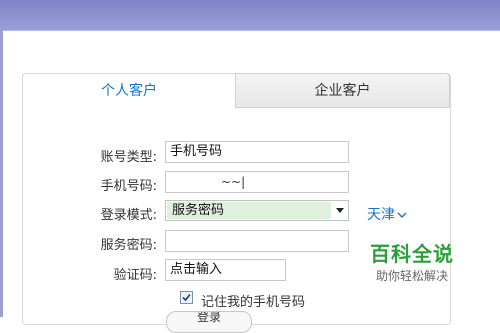 The height and width of the screenshot is (333, 500). I want to click on service-password-input, so click(257, 241).